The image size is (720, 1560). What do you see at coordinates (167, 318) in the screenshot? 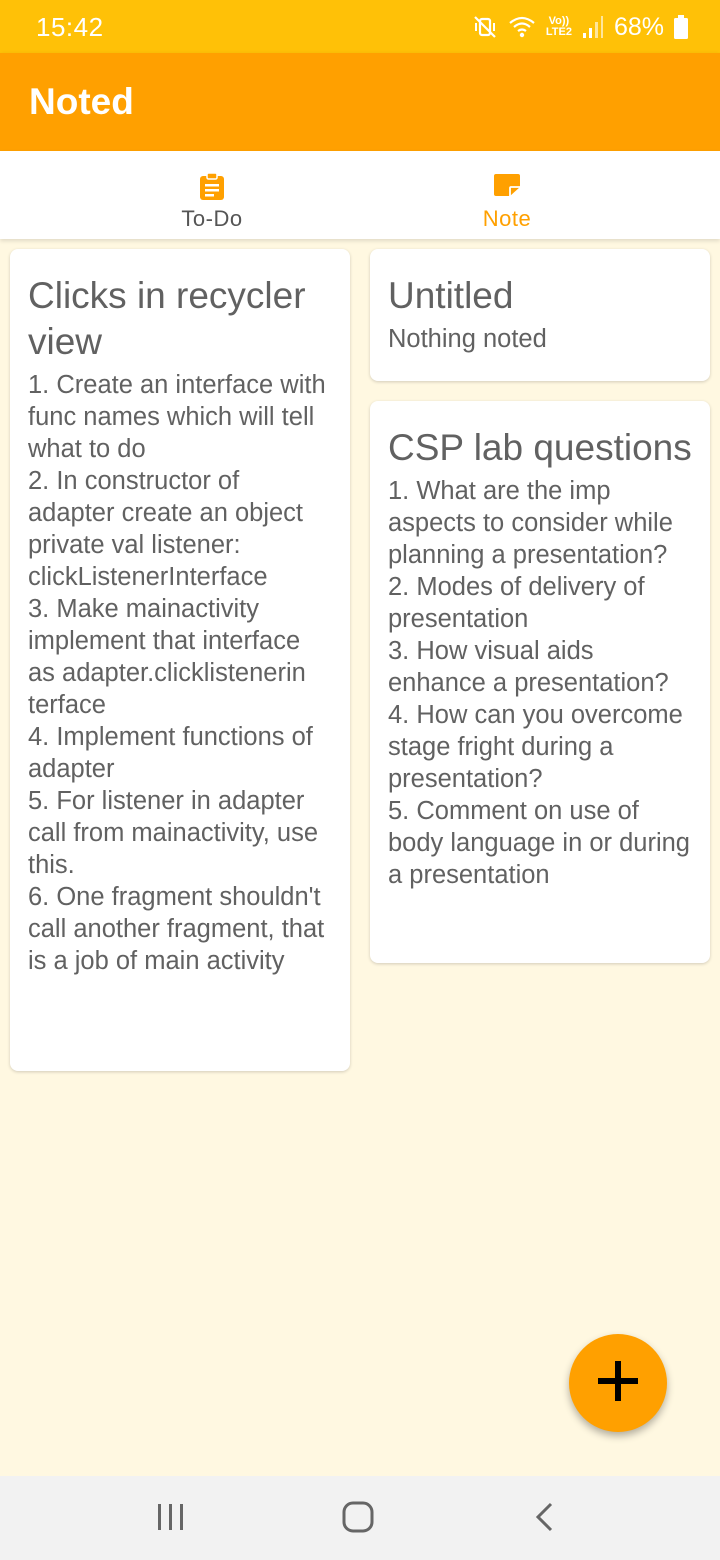
I see `note-title: Clicks in recycler view` at bounding box center [167, 318].